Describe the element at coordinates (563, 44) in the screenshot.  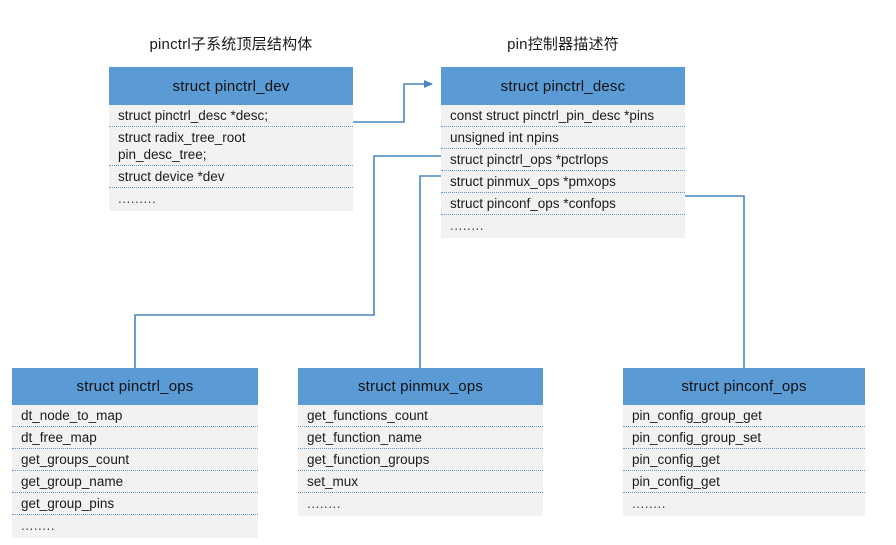
I see `caption-pin-controller-descriptor: pin控制器描述符` at that location.